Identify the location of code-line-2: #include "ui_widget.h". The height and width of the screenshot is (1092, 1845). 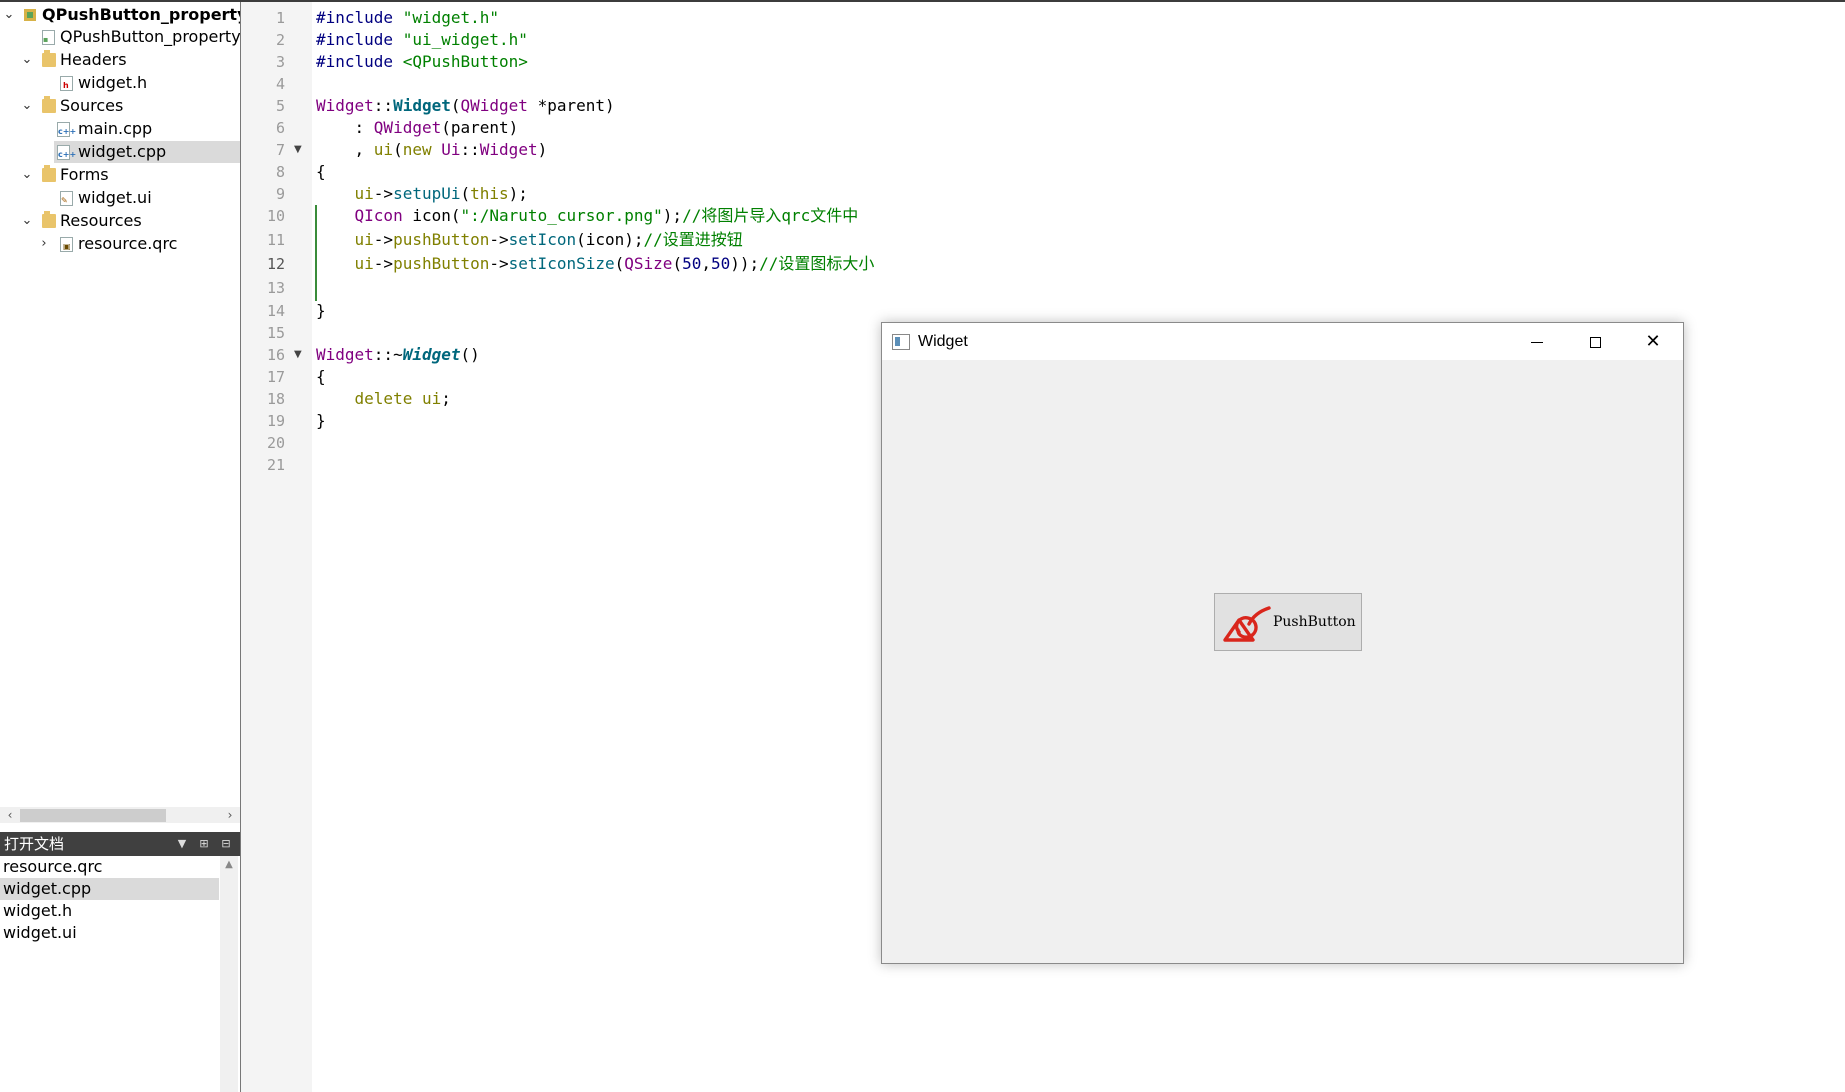
(422, 40).